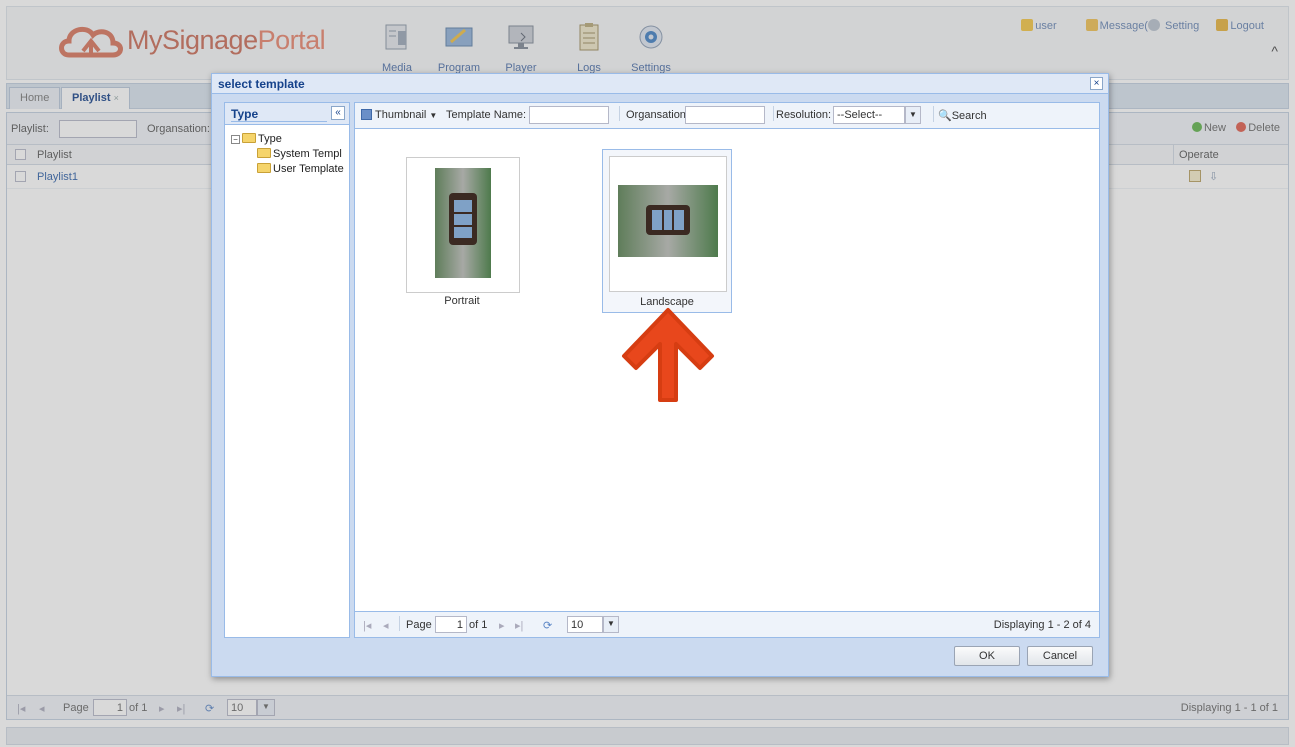  What do you see at coordinates (611, 624) in the screenshot?
I see `page-size-dropdown-icon: ▼` at bounding box center [611, 624].